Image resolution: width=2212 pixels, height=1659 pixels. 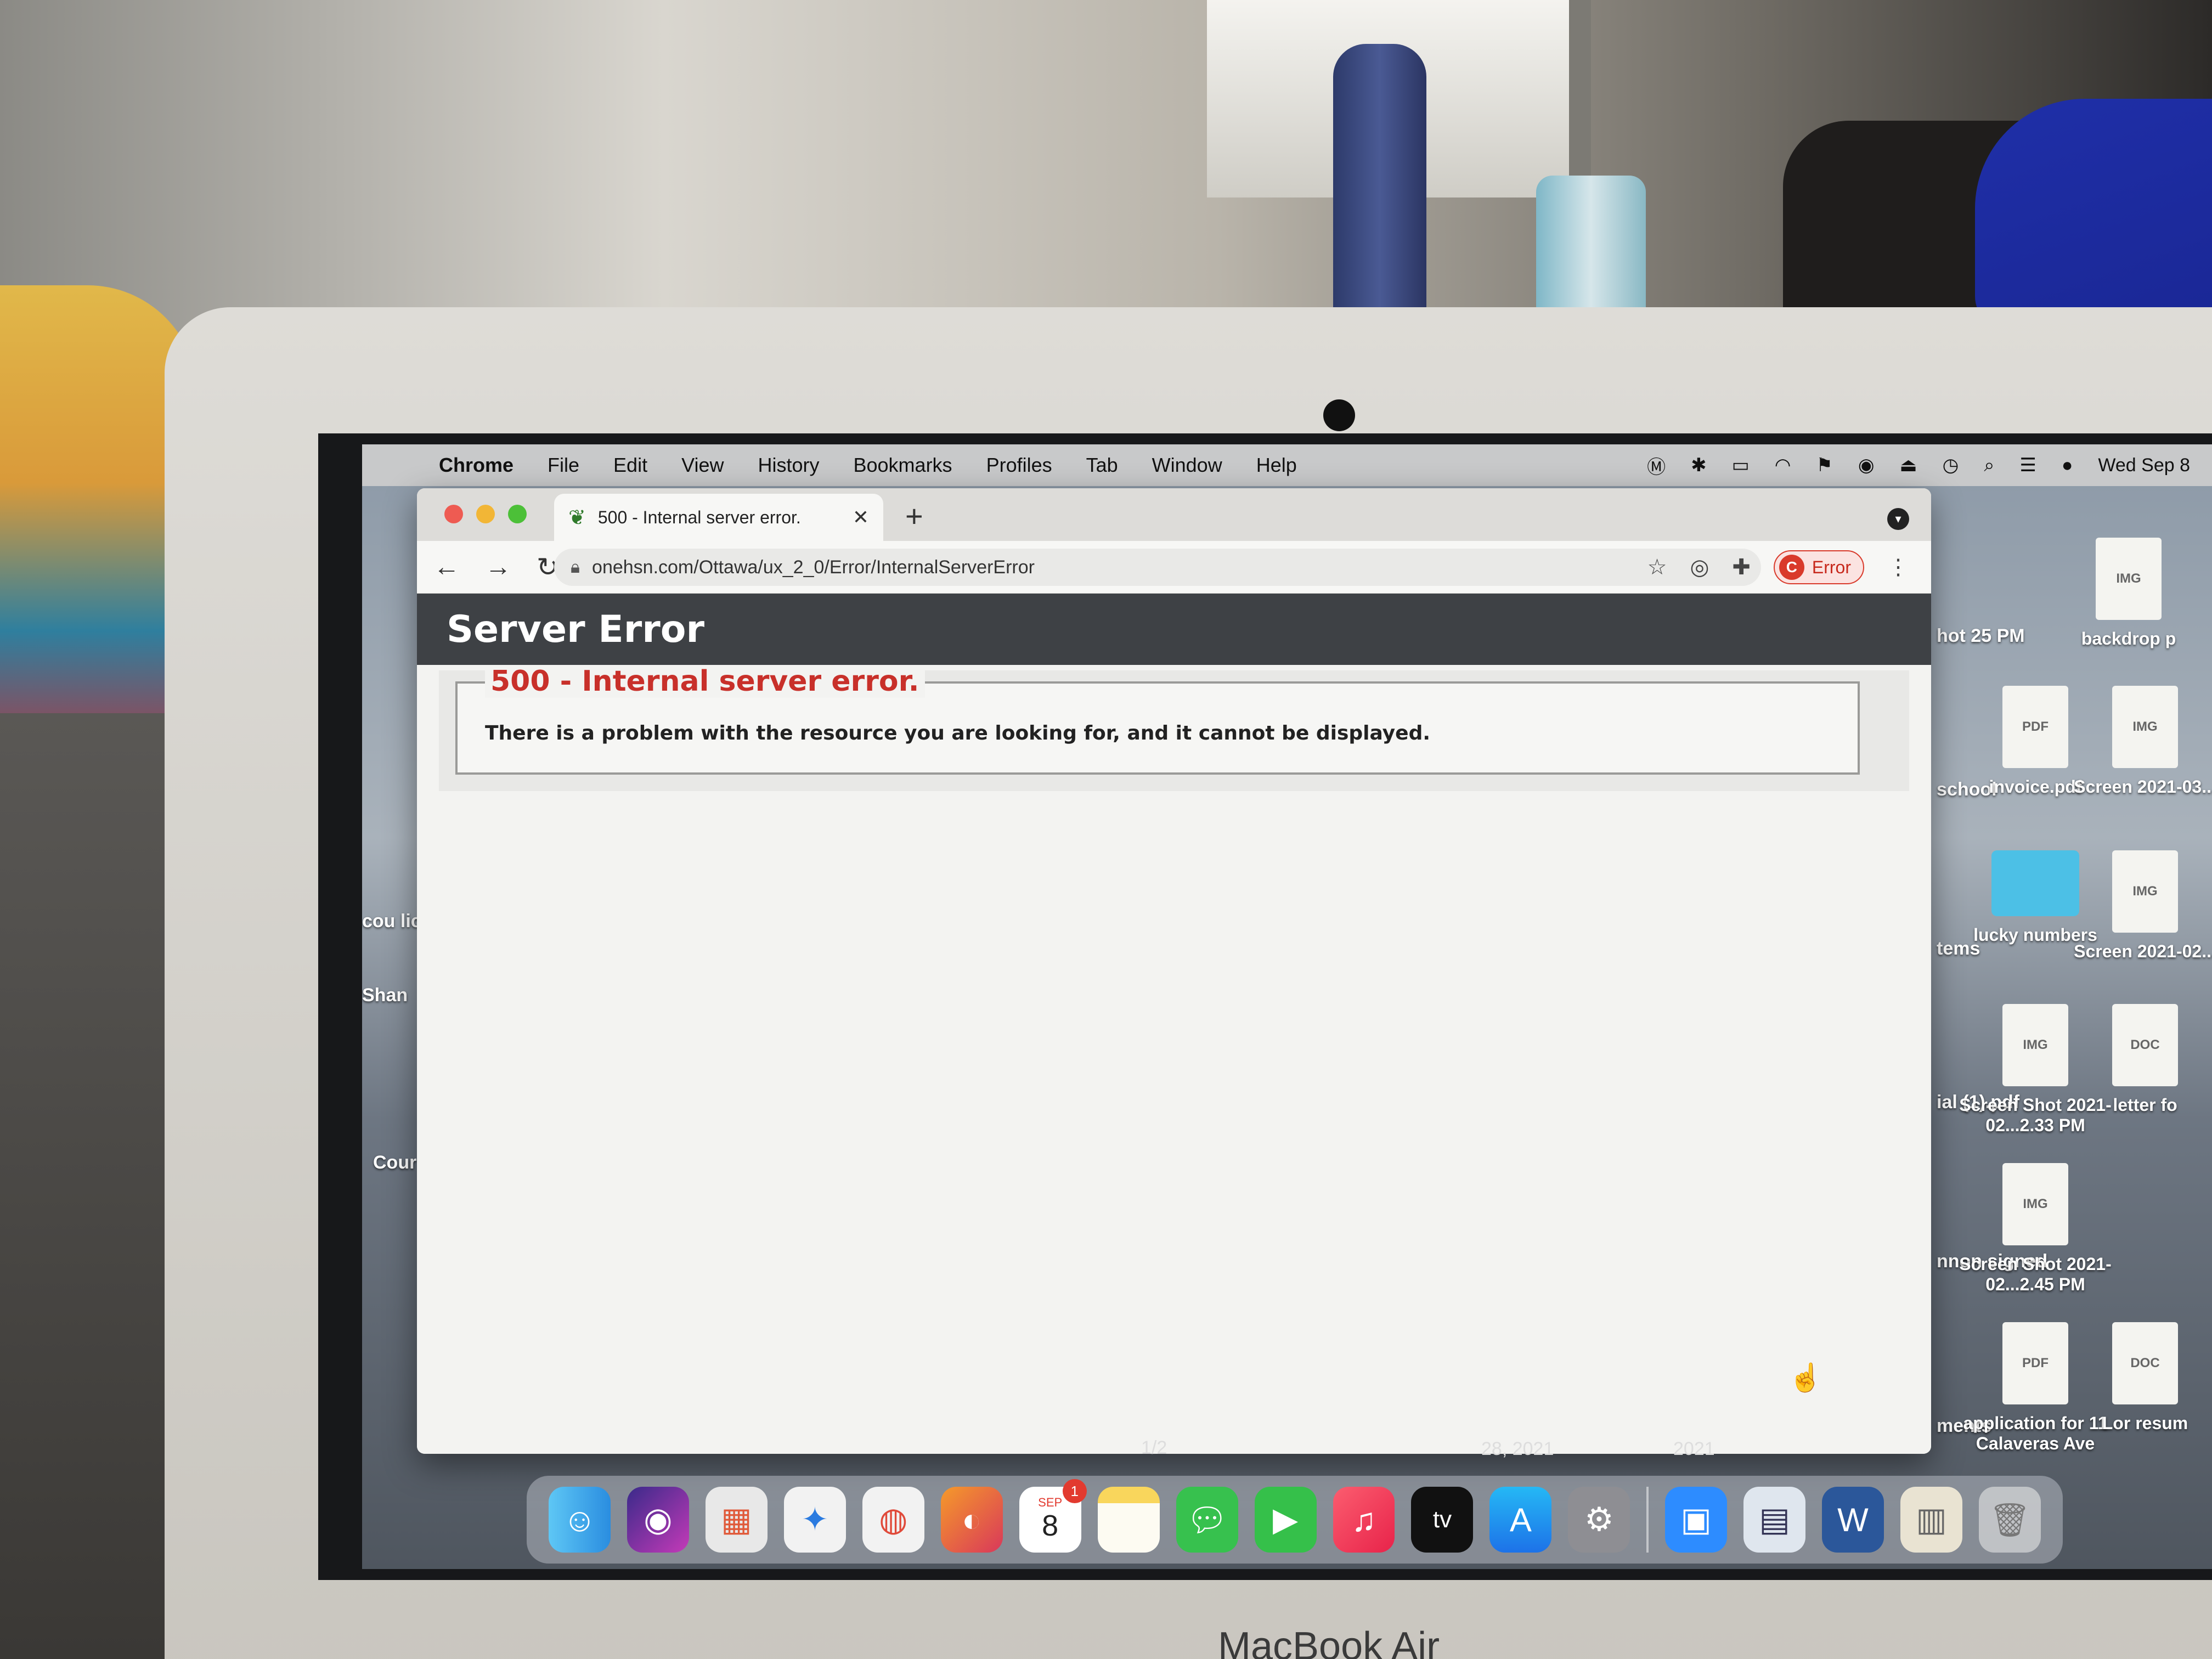 I want to click on calendar-icon: SEP 8 1, so click(x=1053, y=1516).